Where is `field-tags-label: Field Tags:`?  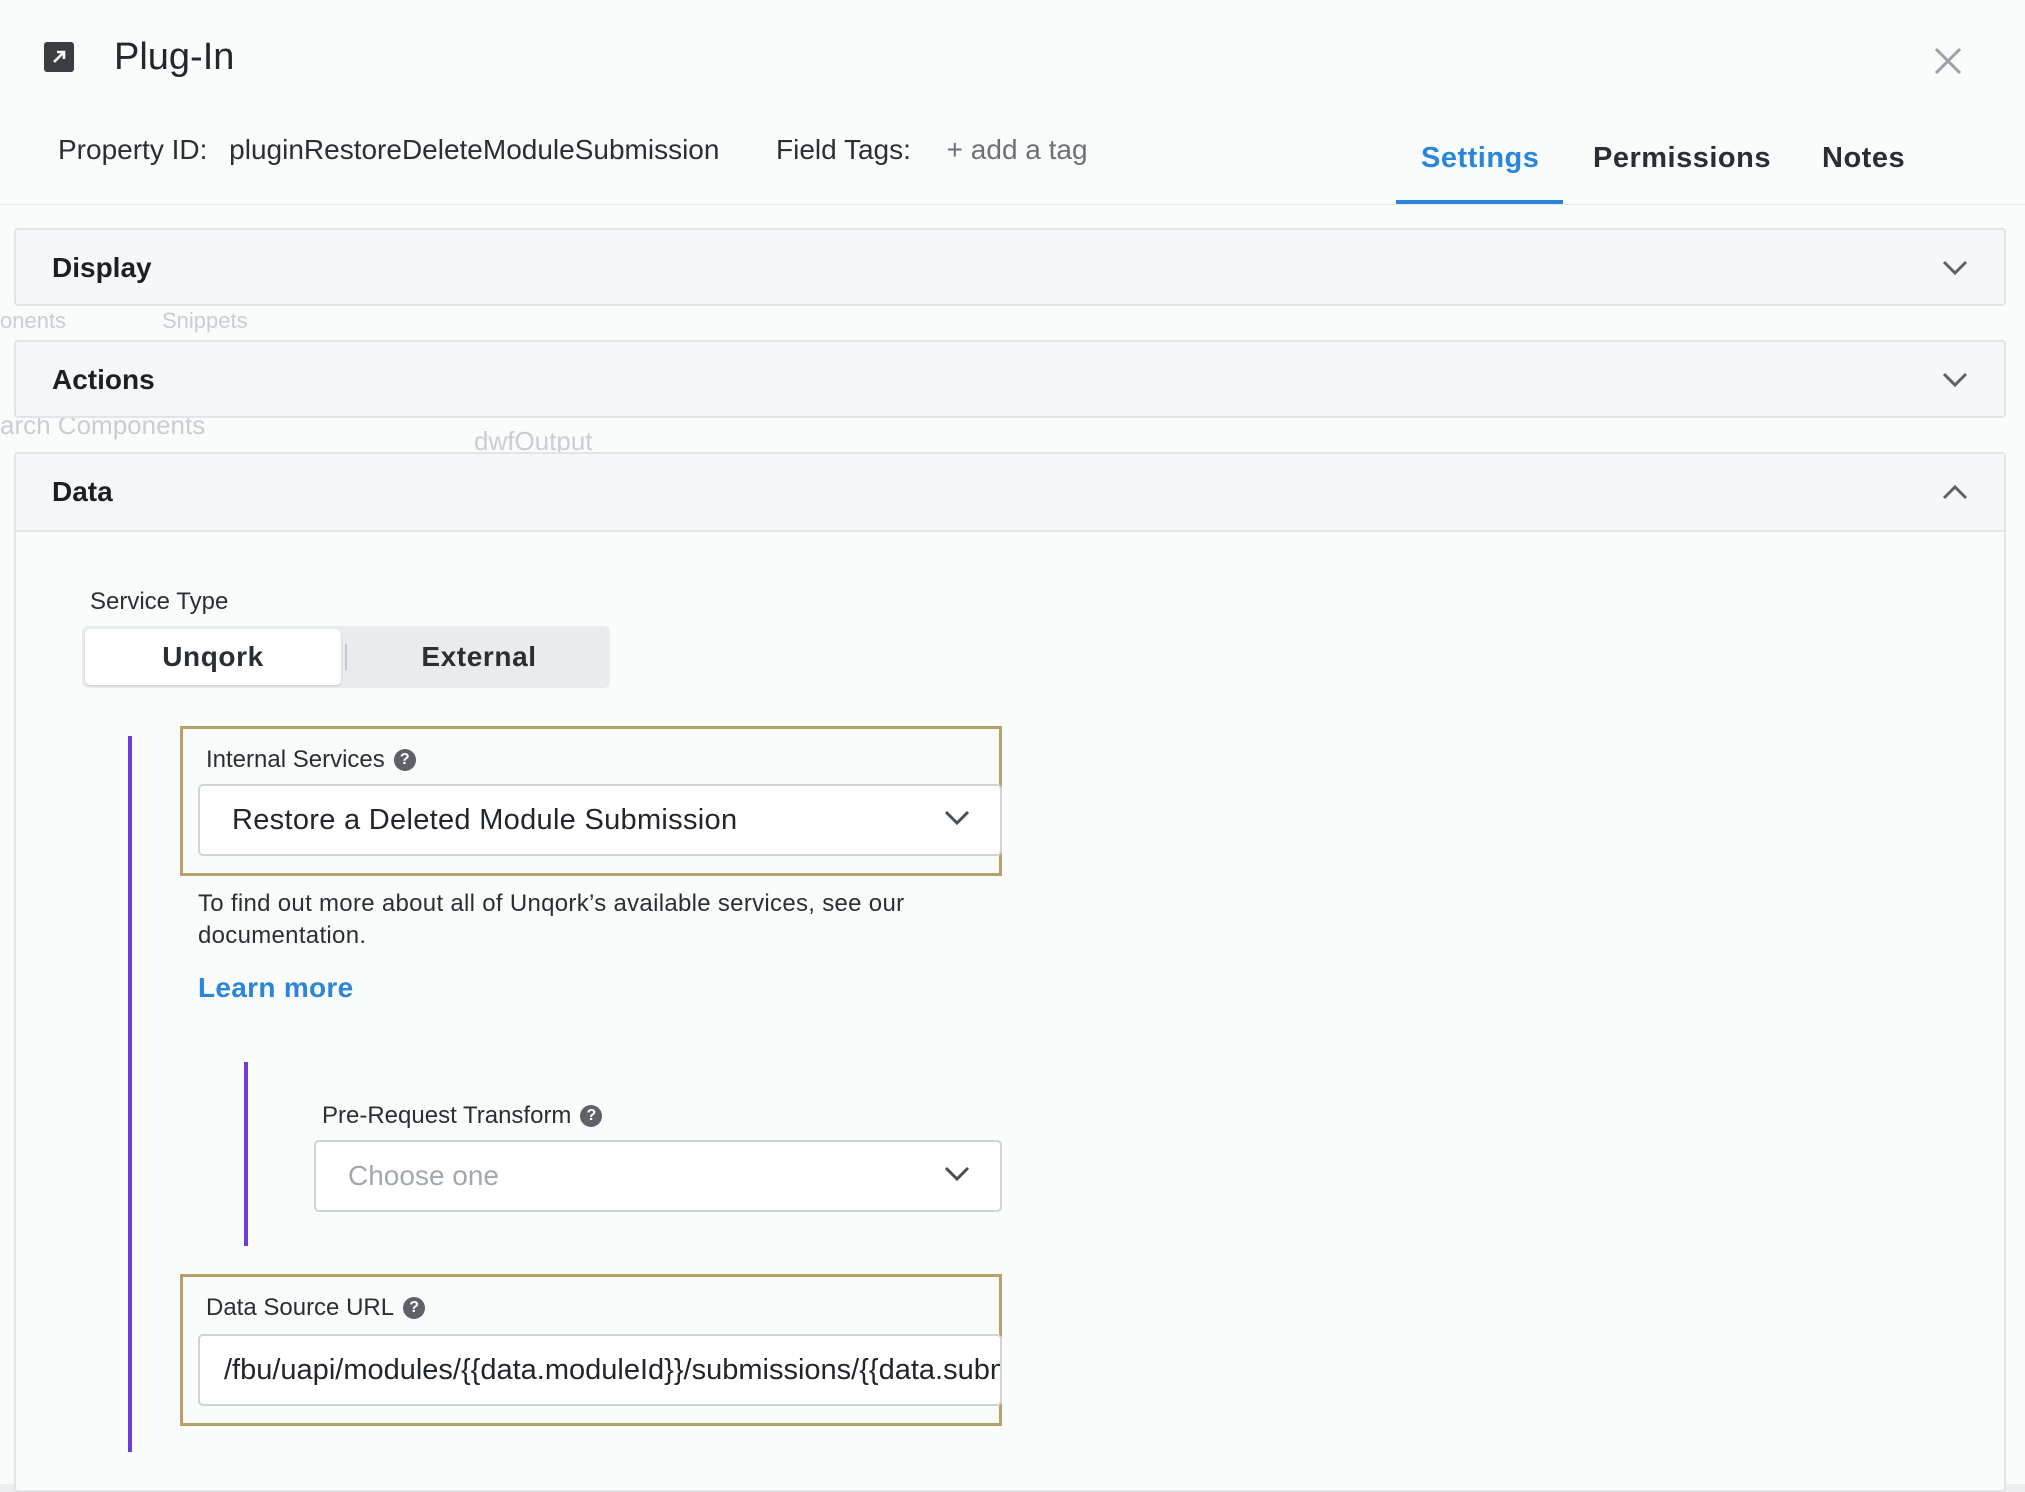 field-tags-label: Field Tags: is located at coordinates (843, 149).